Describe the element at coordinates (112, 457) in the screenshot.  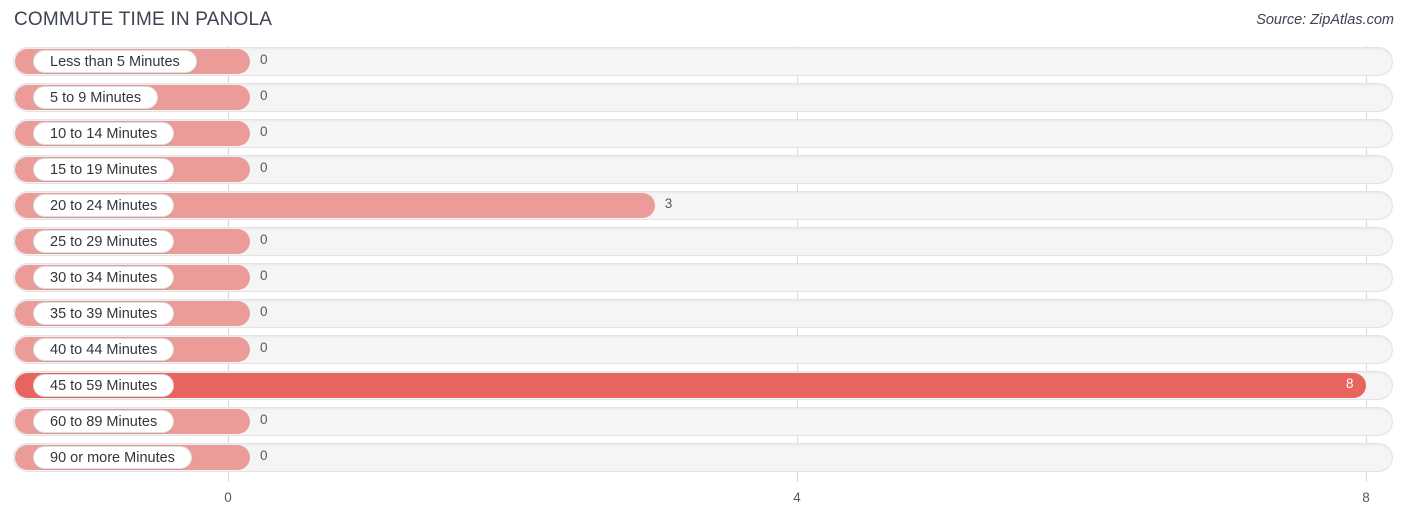
I see `category-label: 90 or more Minutes` at that location.